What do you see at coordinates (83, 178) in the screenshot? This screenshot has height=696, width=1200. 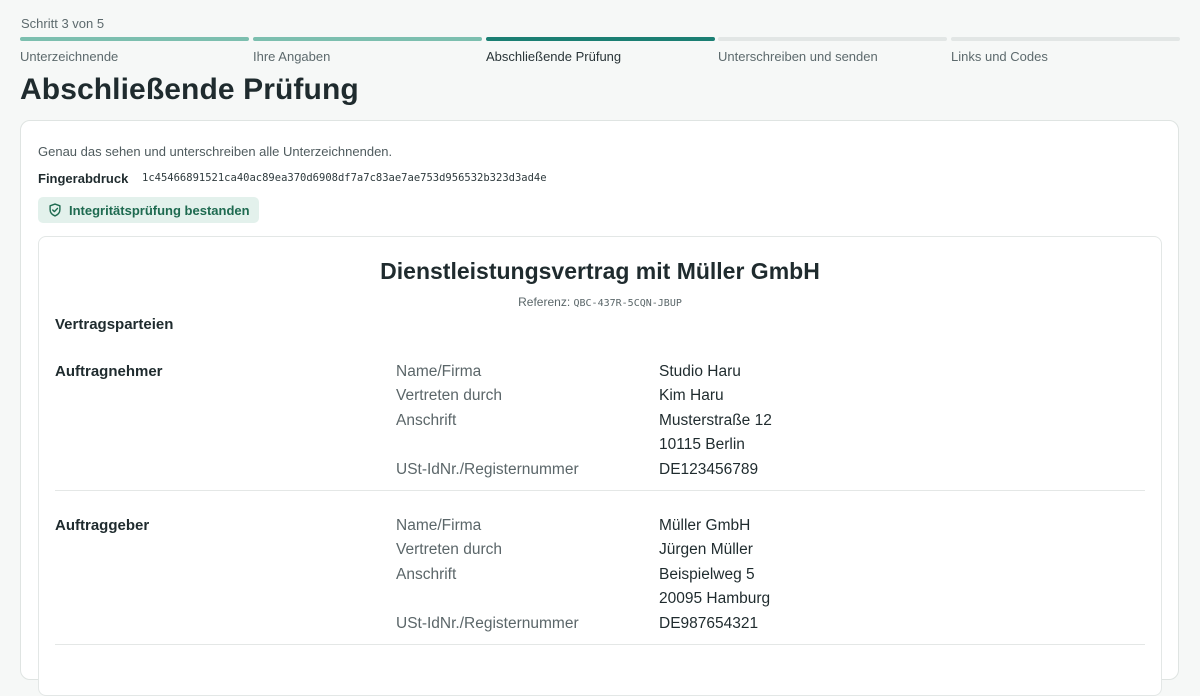 I see `fingerprint-label: Fingerabdruck` at bounding box center [83, 178].